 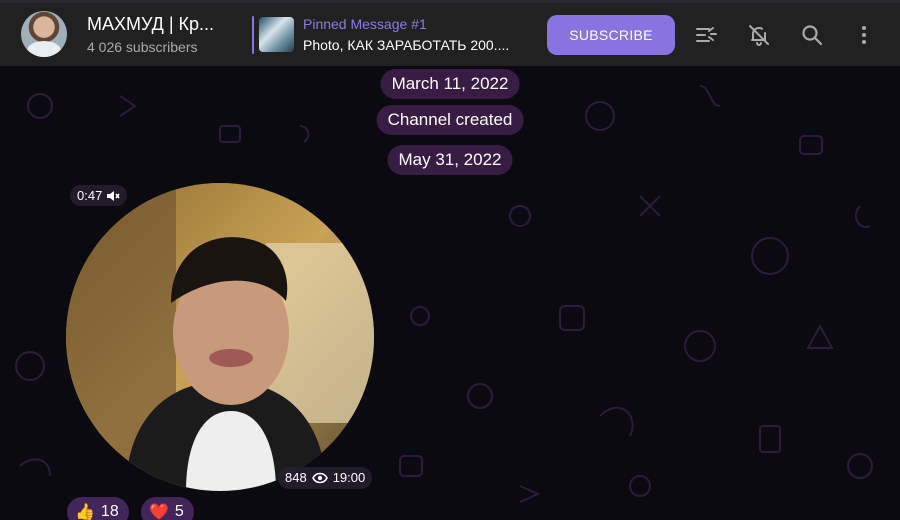 What do you see at coordinates (706, 35) in the screenshot?
I see `voice-chat-icon` at bounding box center [706, 35].